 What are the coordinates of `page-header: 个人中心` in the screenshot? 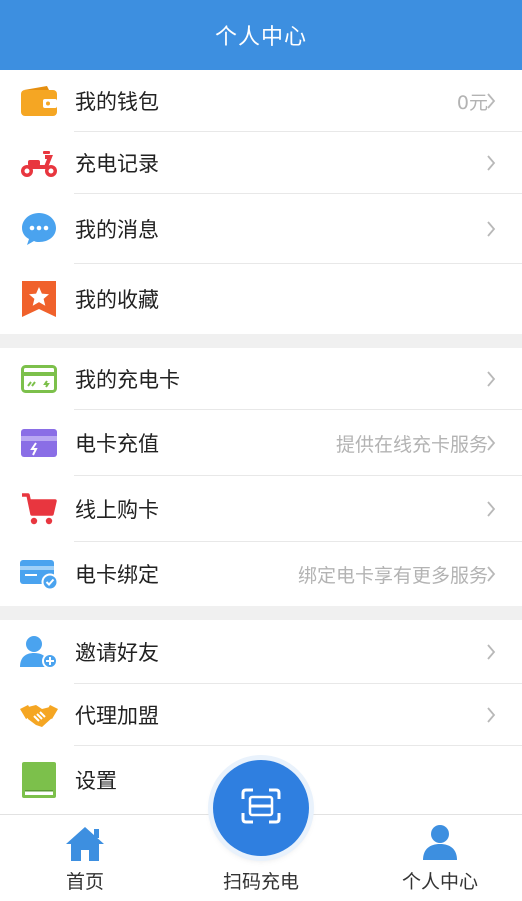 It's located at (261, 35).